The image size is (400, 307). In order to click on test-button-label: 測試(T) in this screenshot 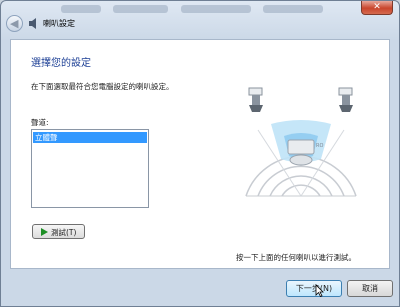, I will do `click(64, 232)`.